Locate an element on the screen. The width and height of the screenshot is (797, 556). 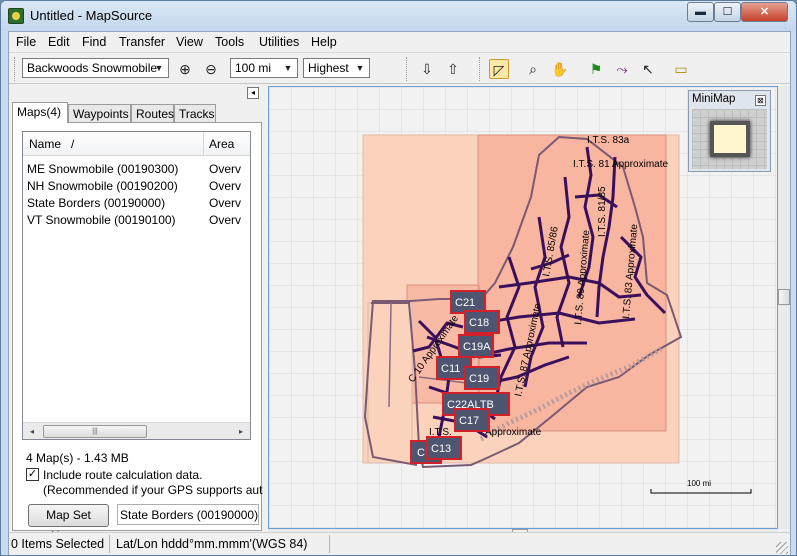
minimap-viewport-frame is located at coordinates (730, 139).